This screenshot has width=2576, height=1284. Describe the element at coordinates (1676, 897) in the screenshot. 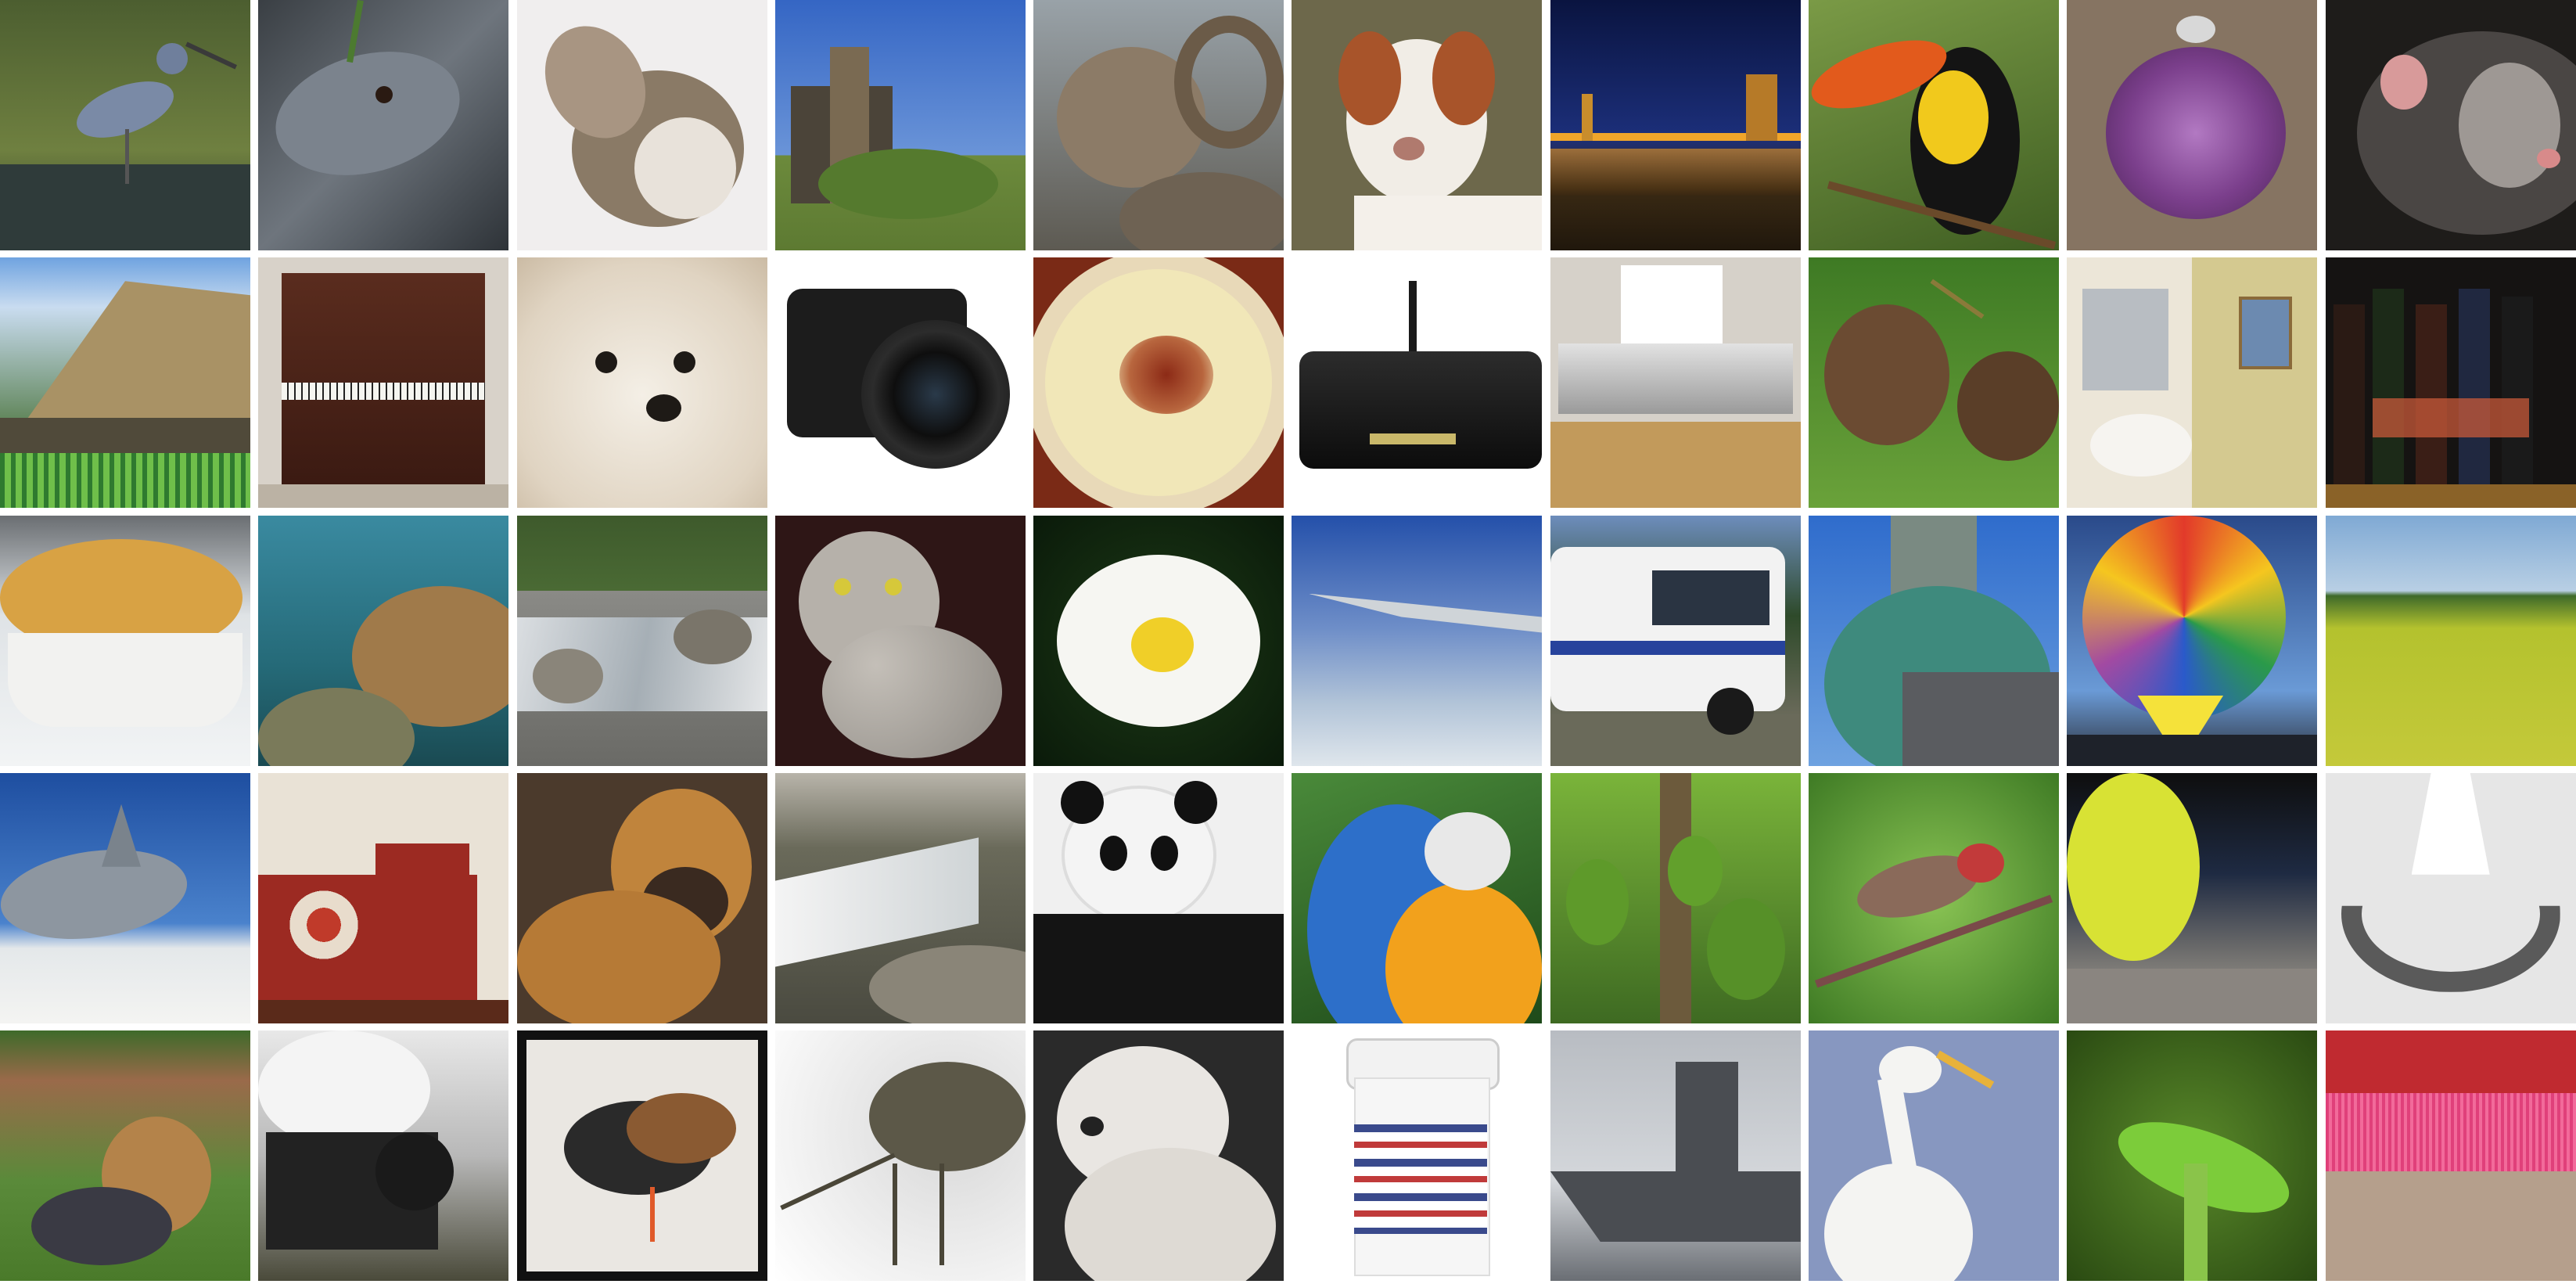

I see `tile-jackfruit` at that location.